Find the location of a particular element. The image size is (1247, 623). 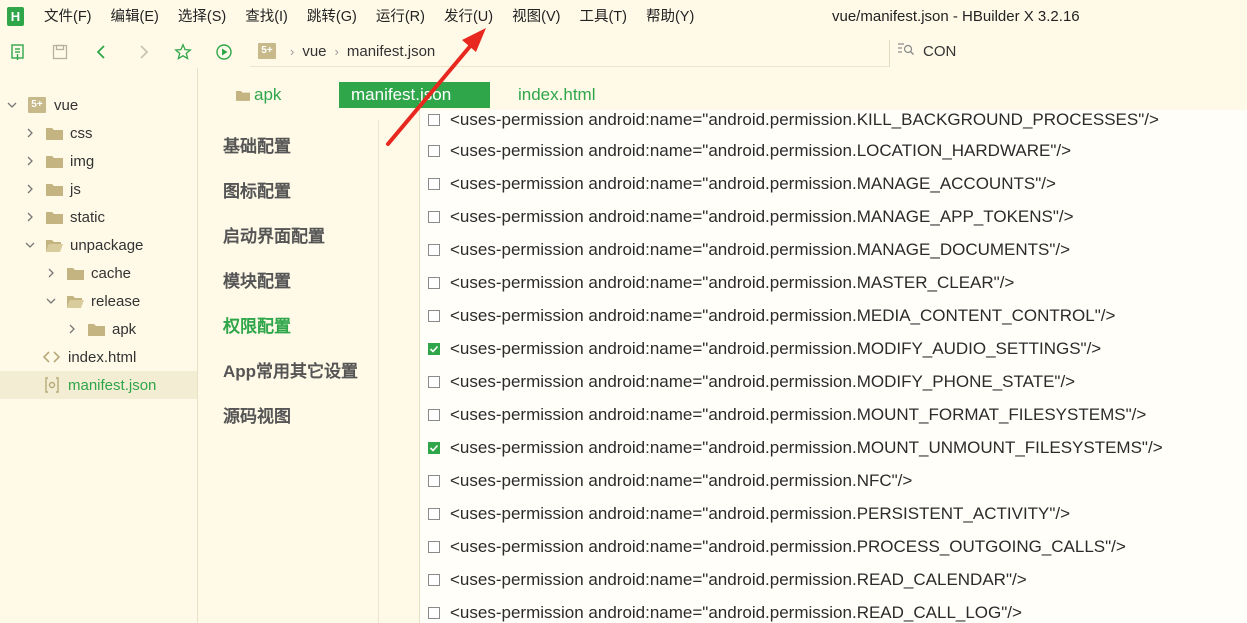

tab-apk: apk is located at coordinates (258, 95).